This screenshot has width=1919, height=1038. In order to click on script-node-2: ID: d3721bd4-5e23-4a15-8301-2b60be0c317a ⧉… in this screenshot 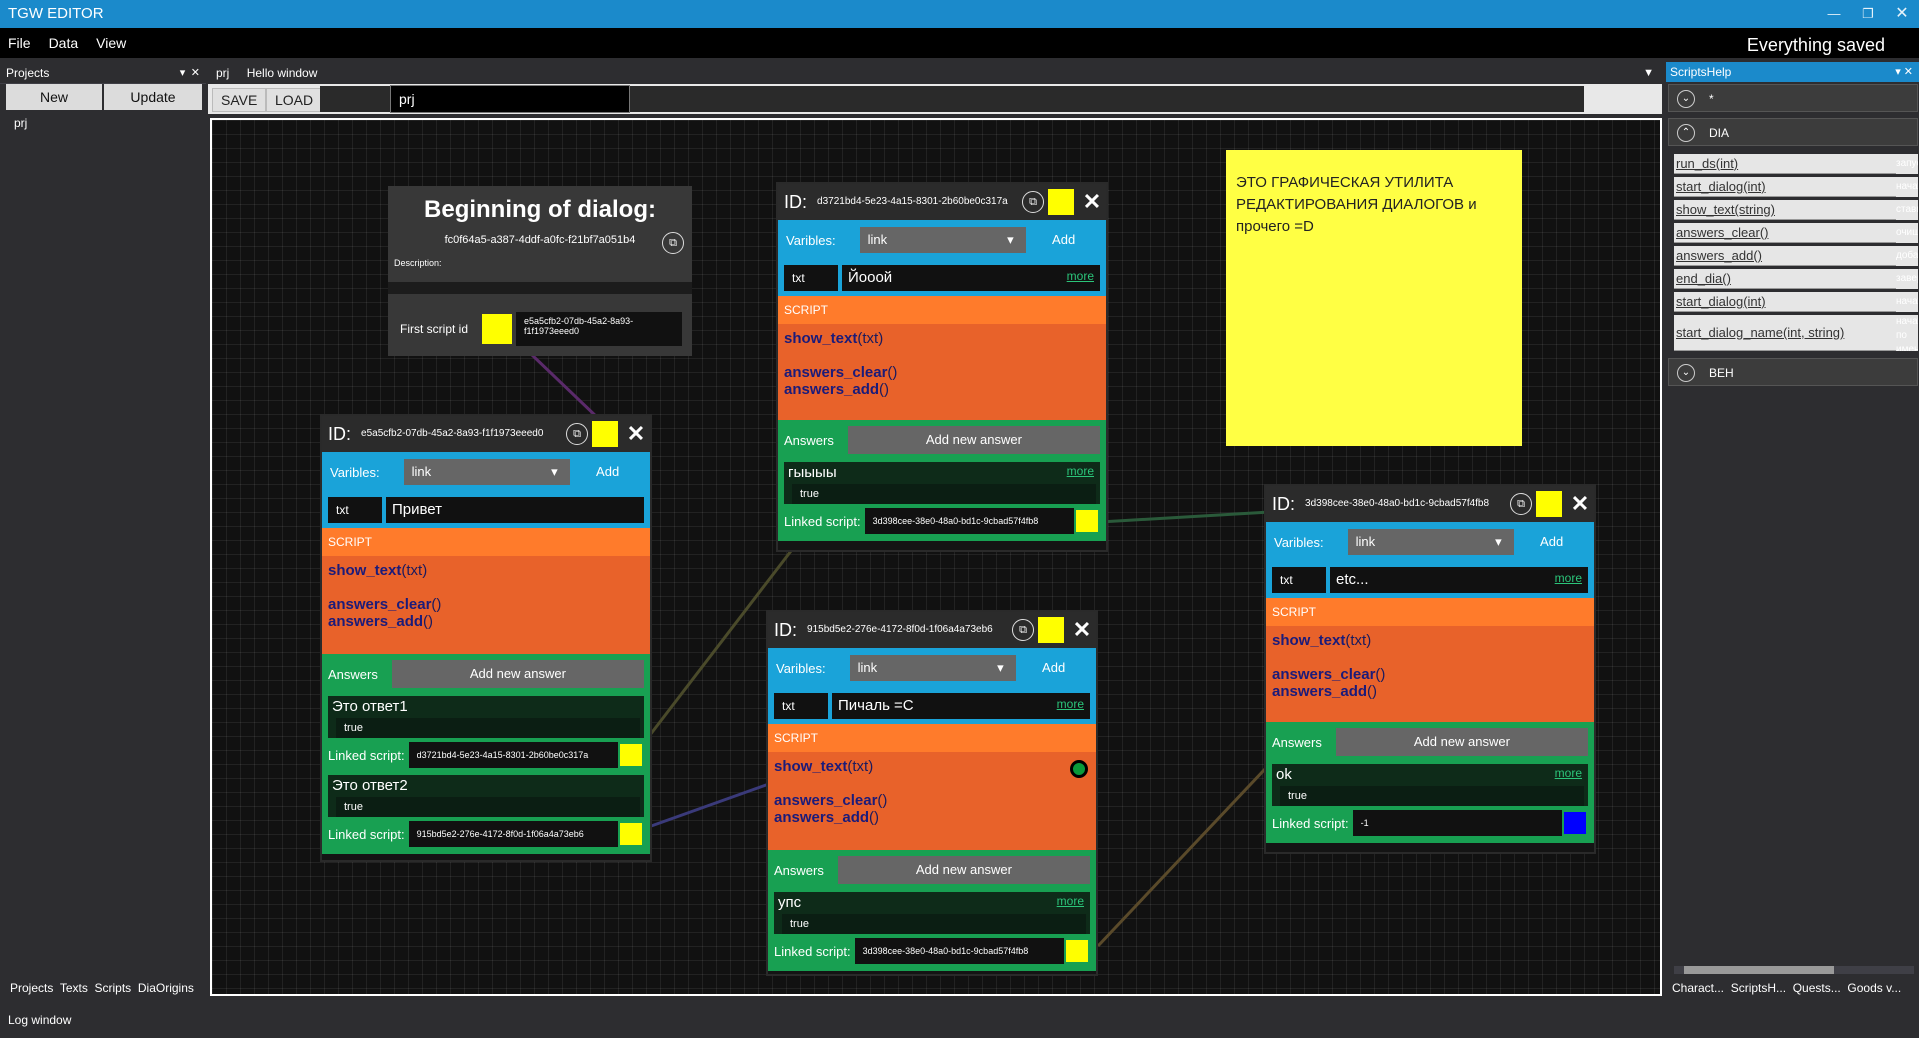, I will do `click(942, 367)`.